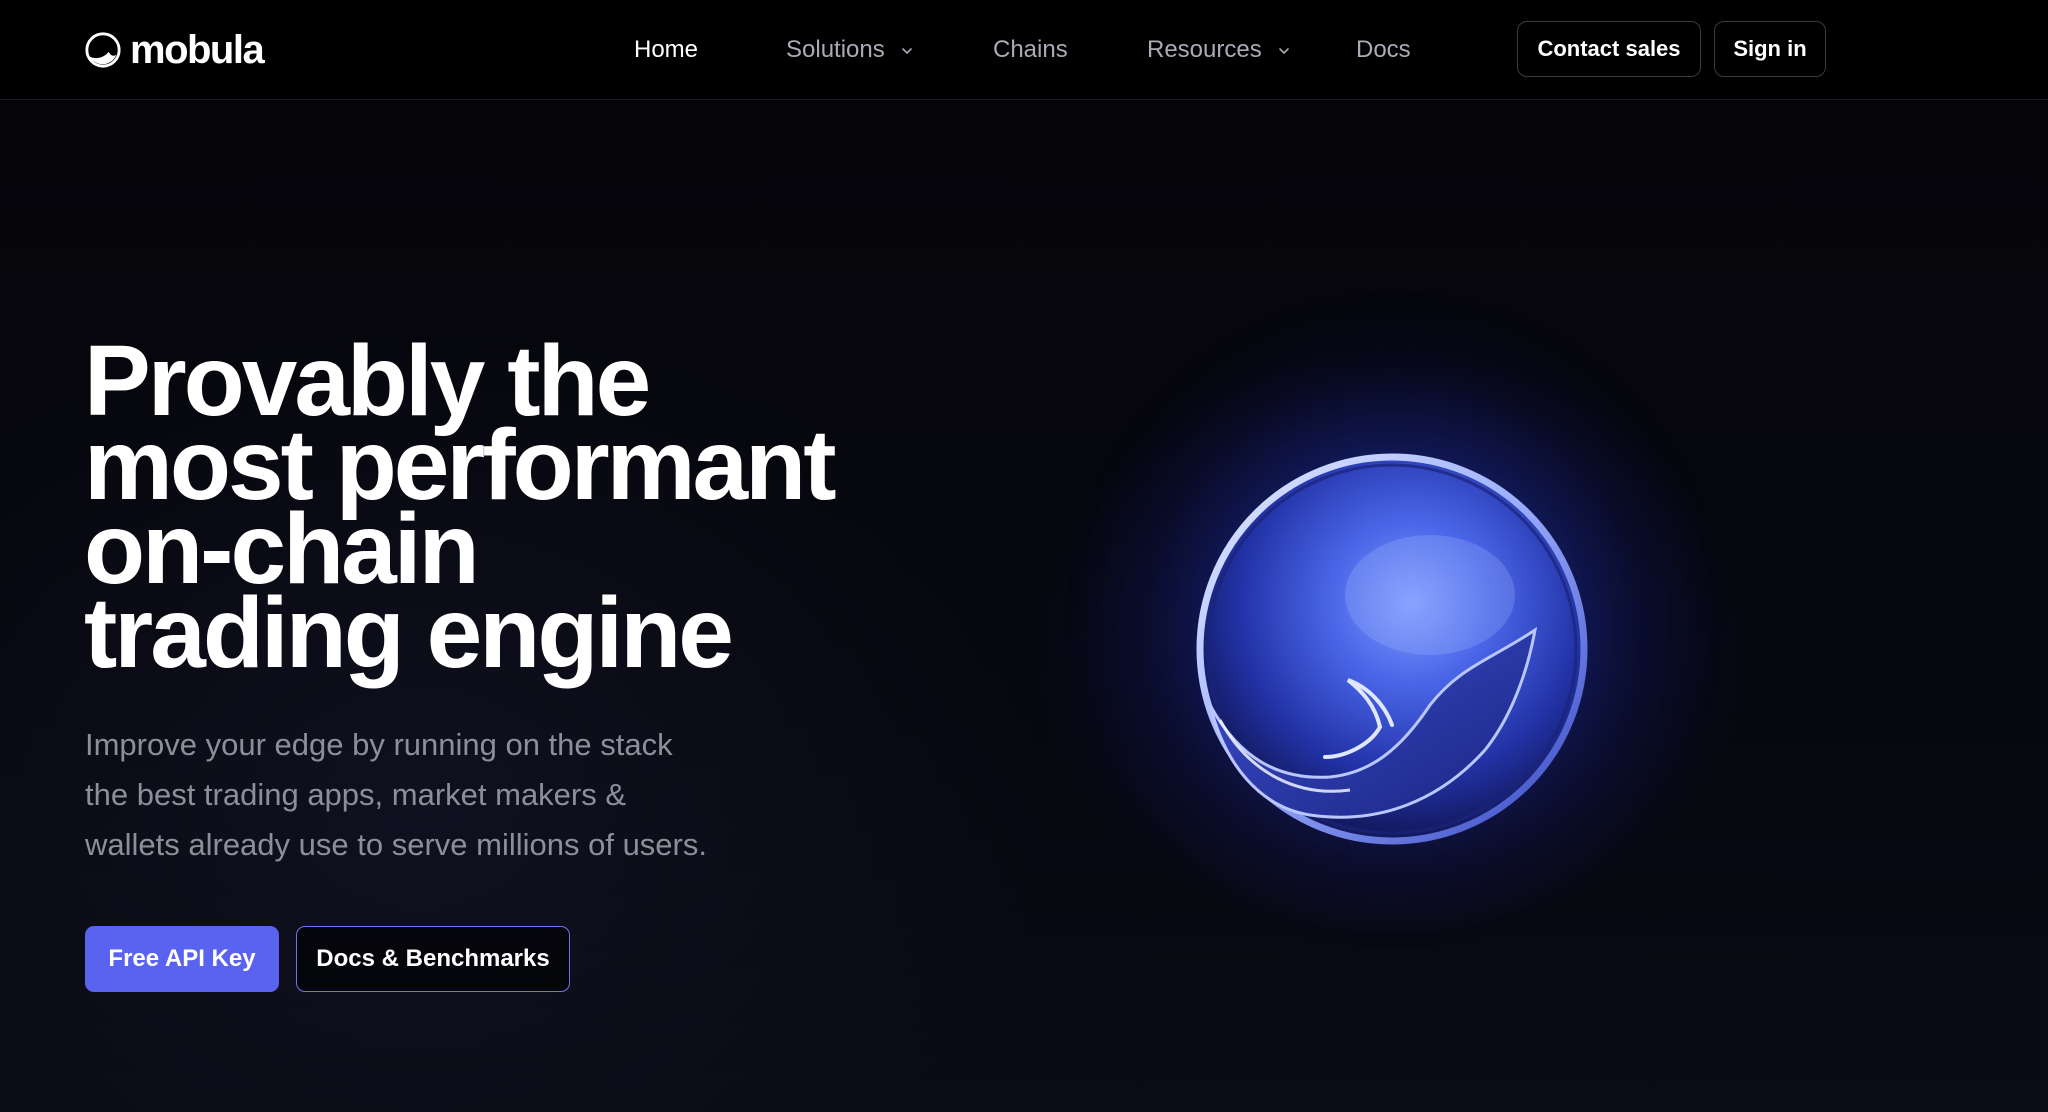 Image resolution: width=2048 pixels, height=1112 pixels. I want to click on docs-benchmarks-button: Docs & Benchmarks, so click(433, 959).